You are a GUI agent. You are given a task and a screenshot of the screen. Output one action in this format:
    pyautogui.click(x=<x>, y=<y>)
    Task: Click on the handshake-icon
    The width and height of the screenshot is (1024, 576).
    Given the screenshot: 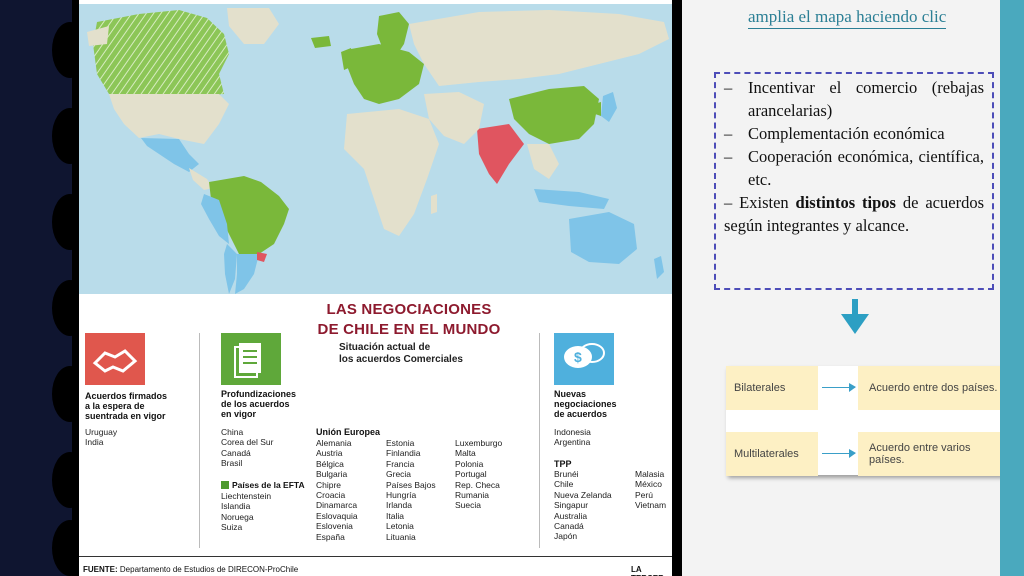 What is the action you would take?
    pyautogui.click(x=115, y=359)
    